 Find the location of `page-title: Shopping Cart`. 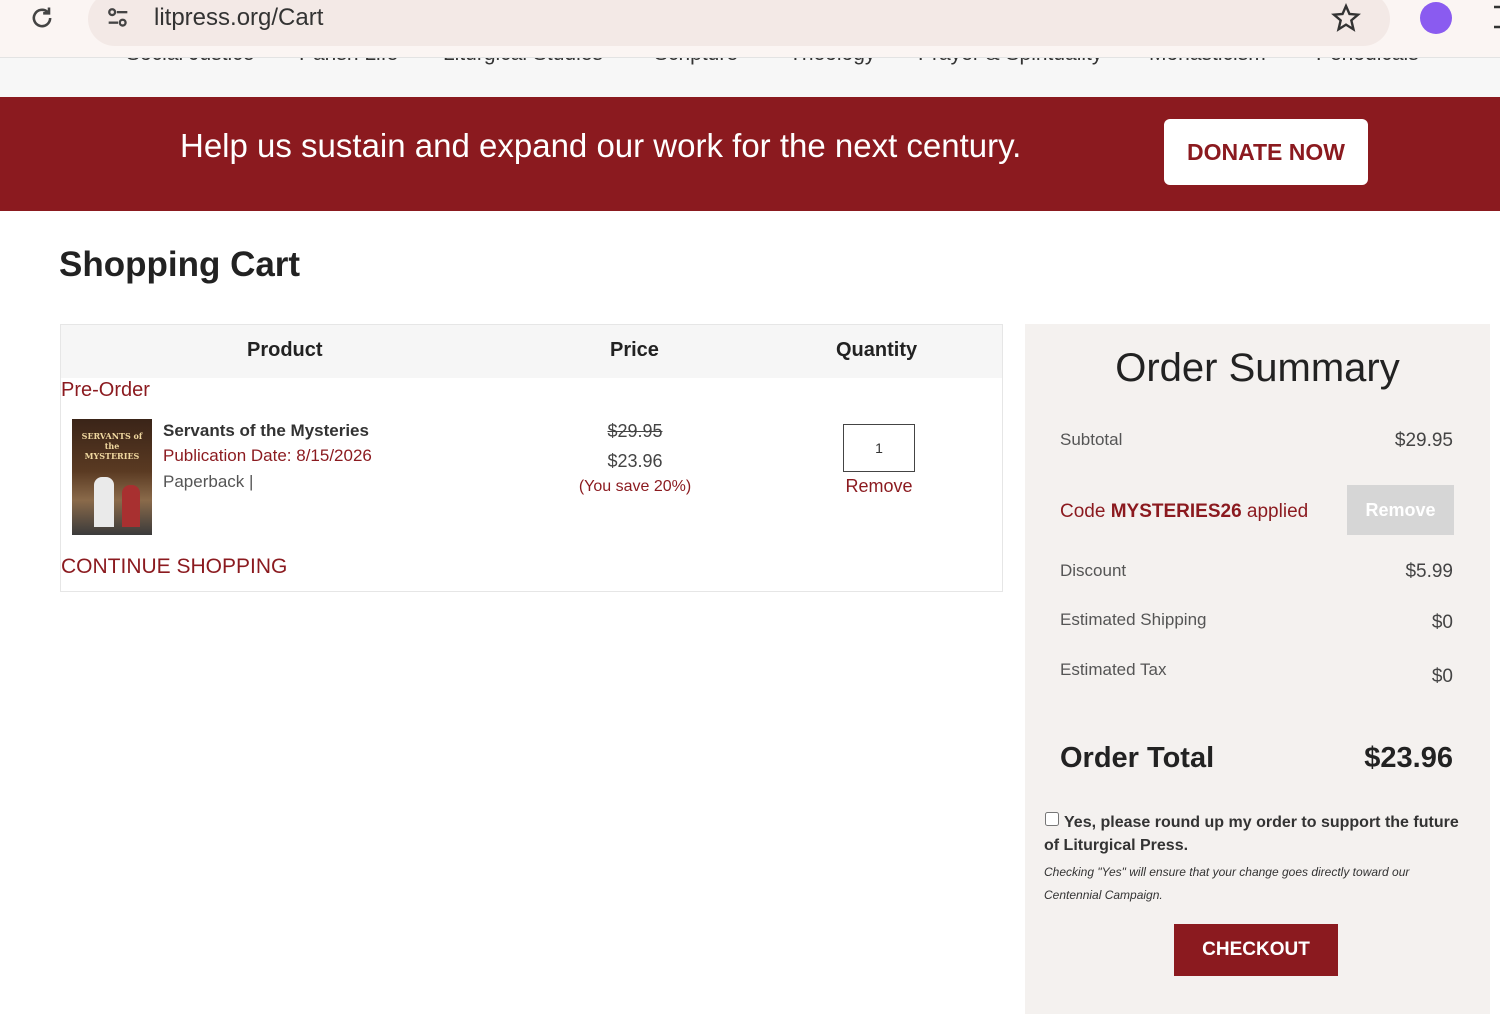

page-title: Shopping Cart is located at coordinates (180, 264).